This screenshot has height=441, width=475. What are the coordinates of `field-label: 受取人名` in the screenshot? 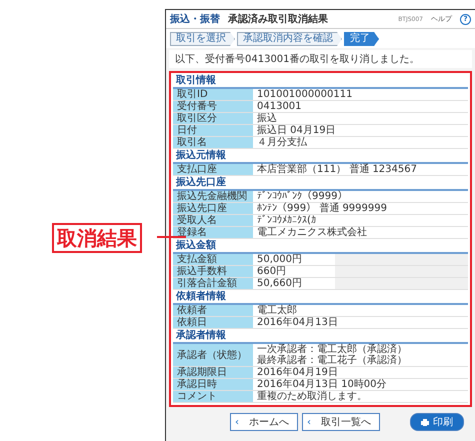 It's located at (213, 220).